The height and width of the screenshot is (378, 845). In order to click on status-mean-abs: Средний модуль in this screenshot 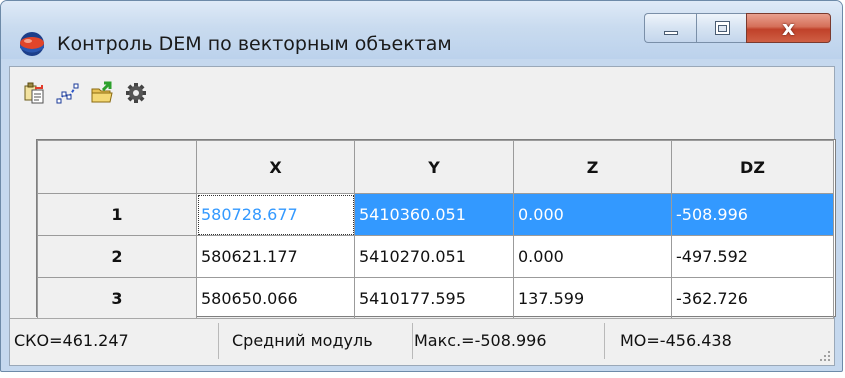, I will do `click(322, 341)`.